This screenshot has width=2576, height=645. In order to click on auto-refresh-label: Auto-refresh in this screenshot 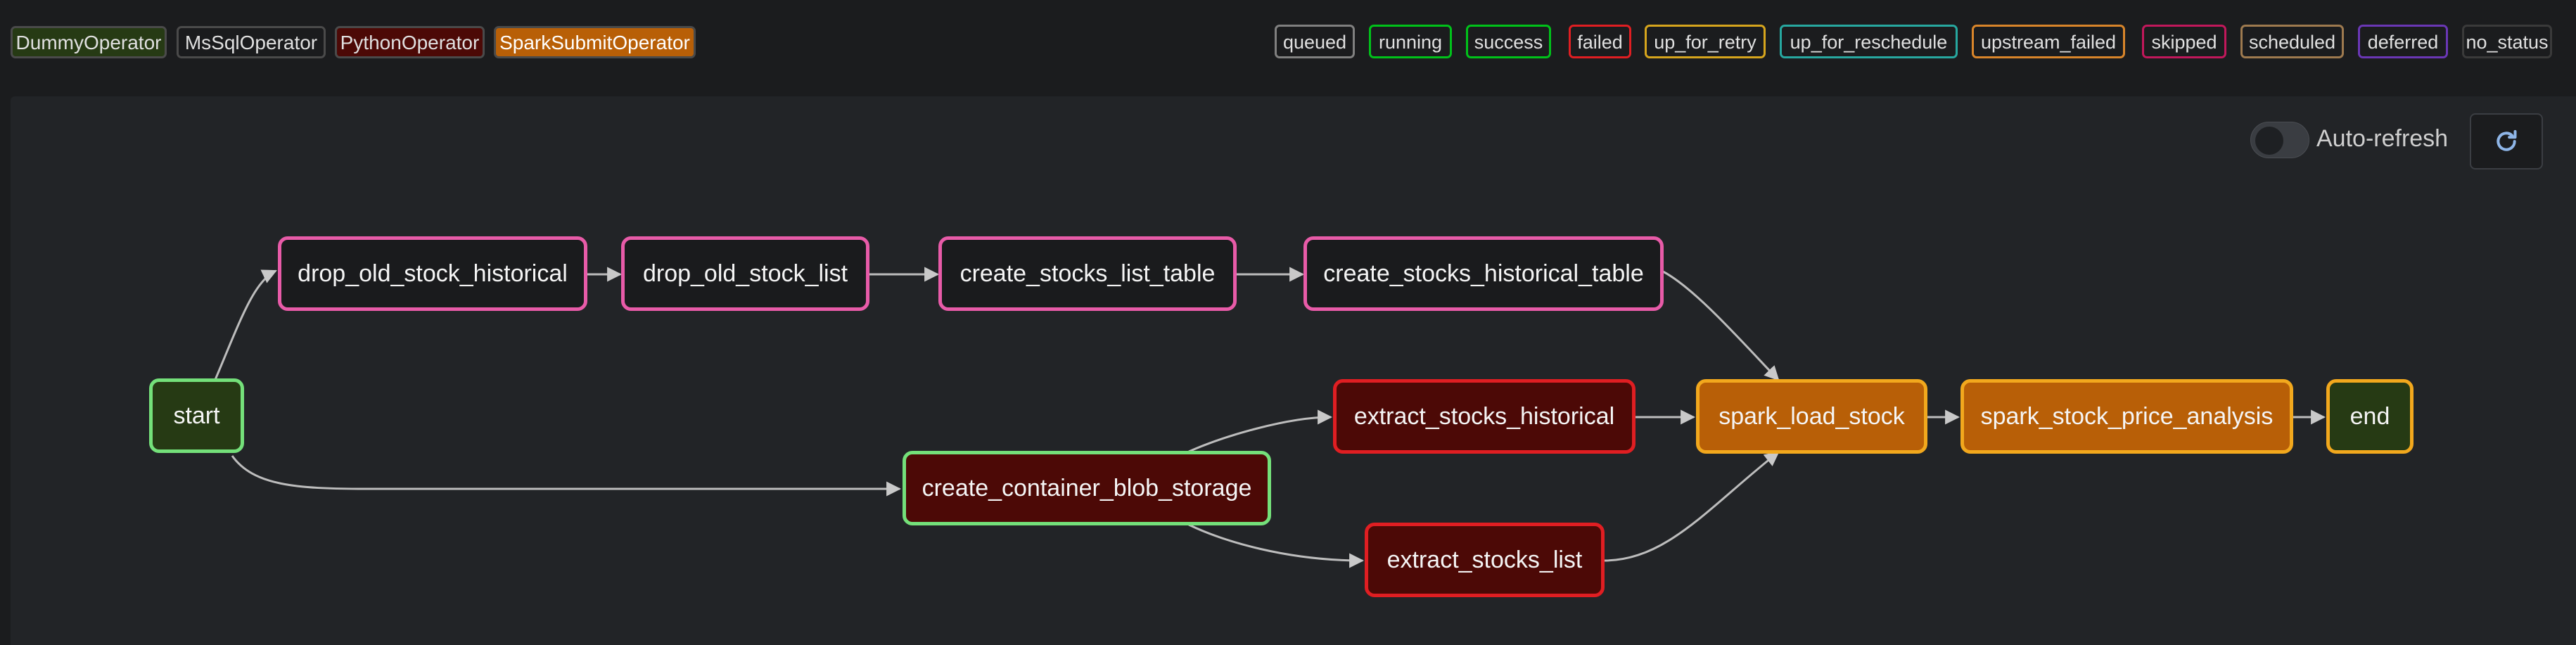, I will do `click(2382, 139)`.